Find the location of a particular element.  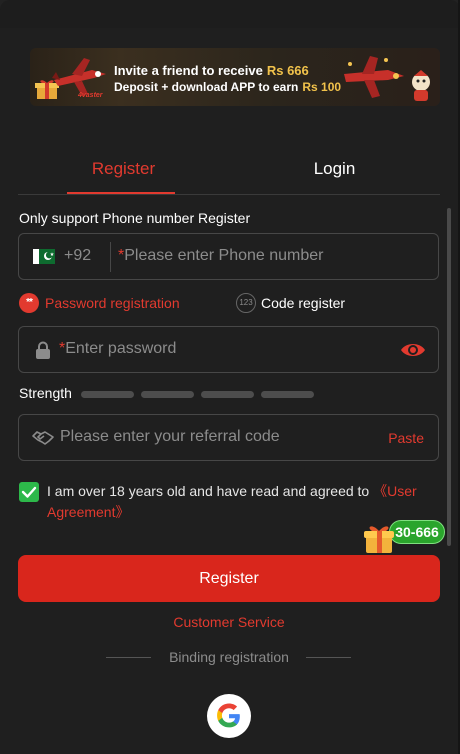

field-separator is located at coordinates (110, 257).